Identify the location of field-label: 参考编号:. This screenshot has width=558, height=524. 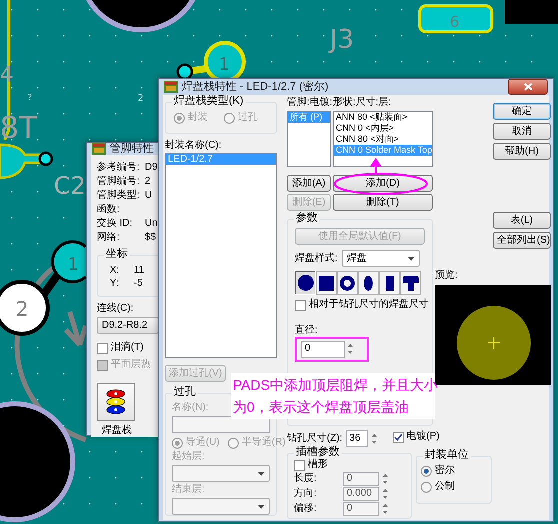
(119, 168).